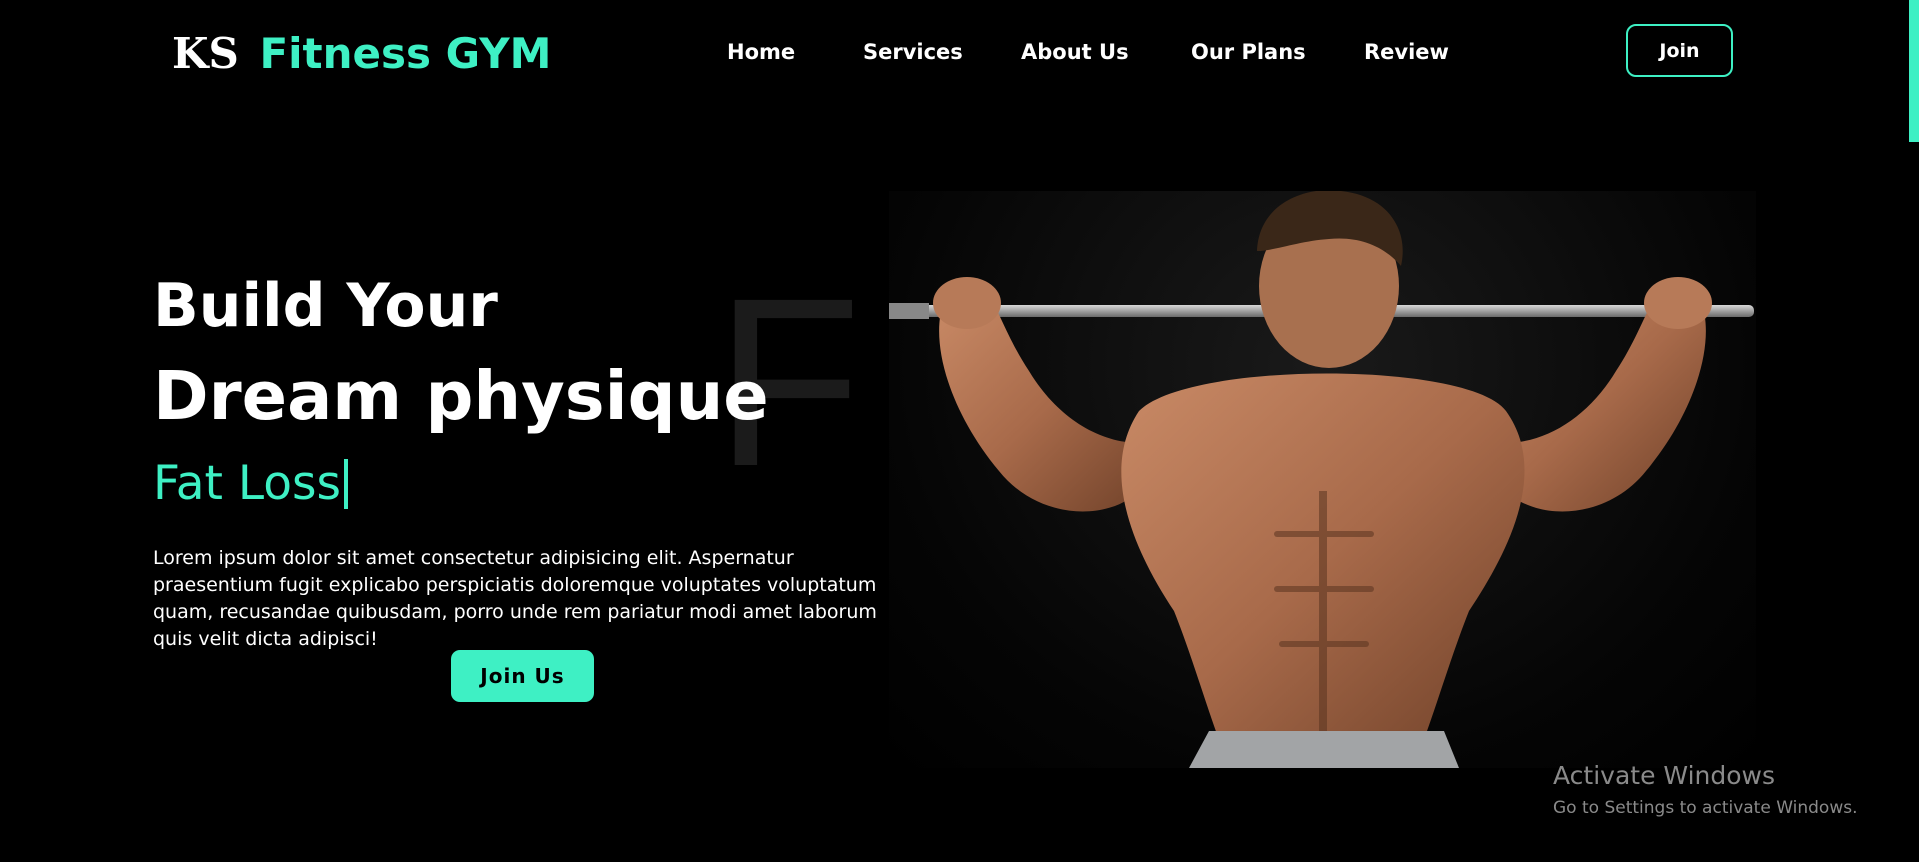  What do you see at coordinates (205, 53) in the screenshot?
I see `logo-prefix: KS` at bounding box center [205, 53].